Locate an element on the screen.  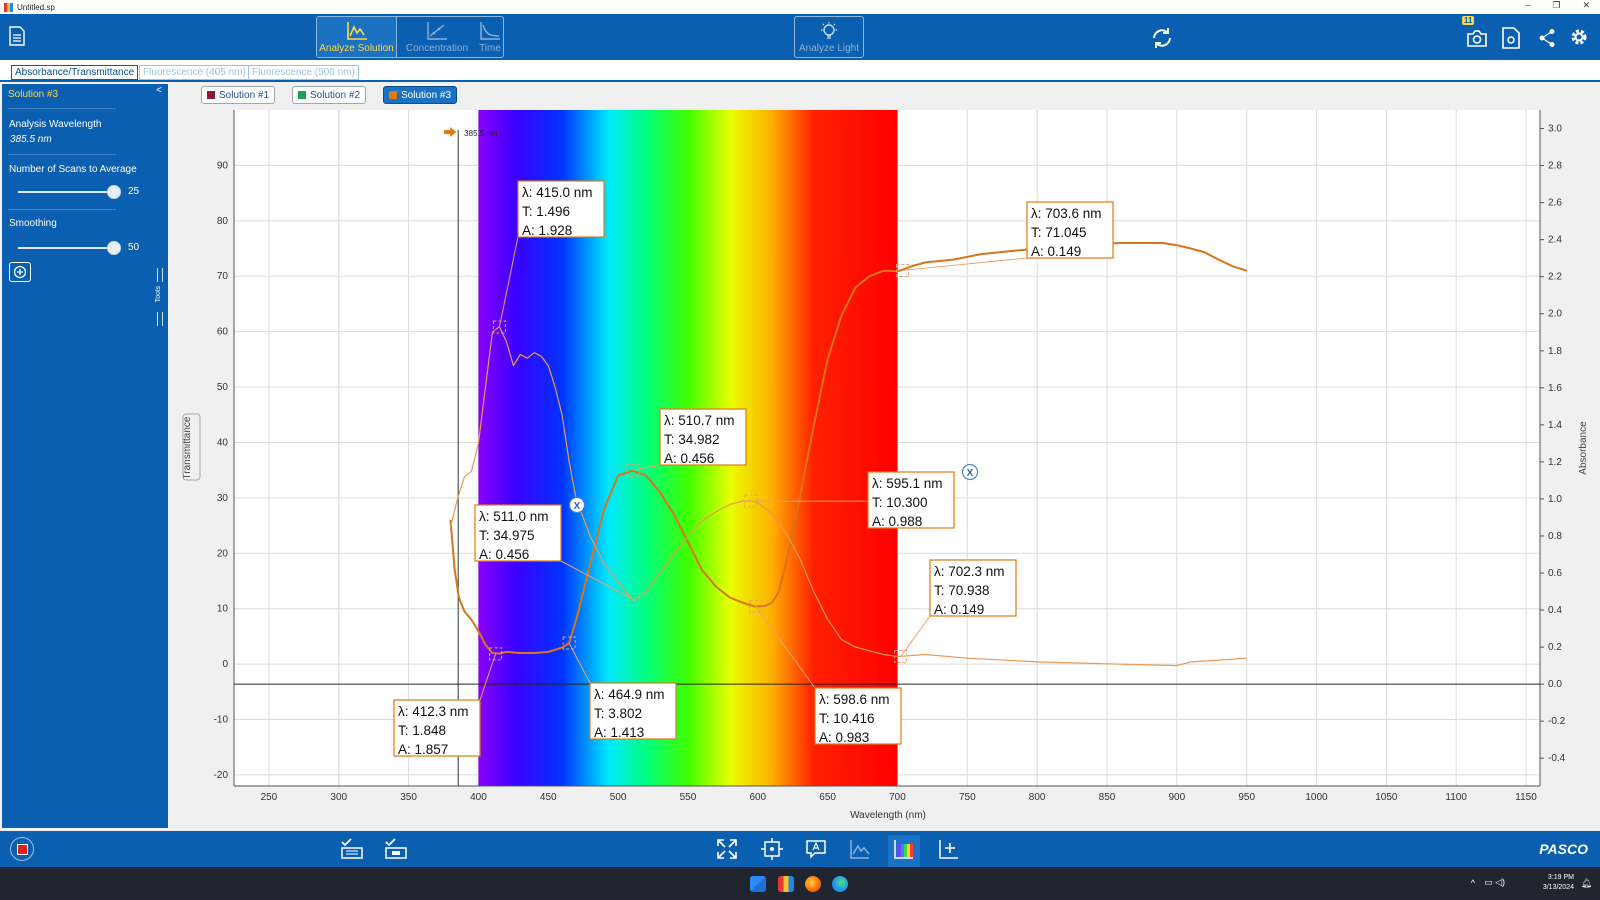
notification-bell-icon: 🔔︎ is located at coordinates (1586, 883).